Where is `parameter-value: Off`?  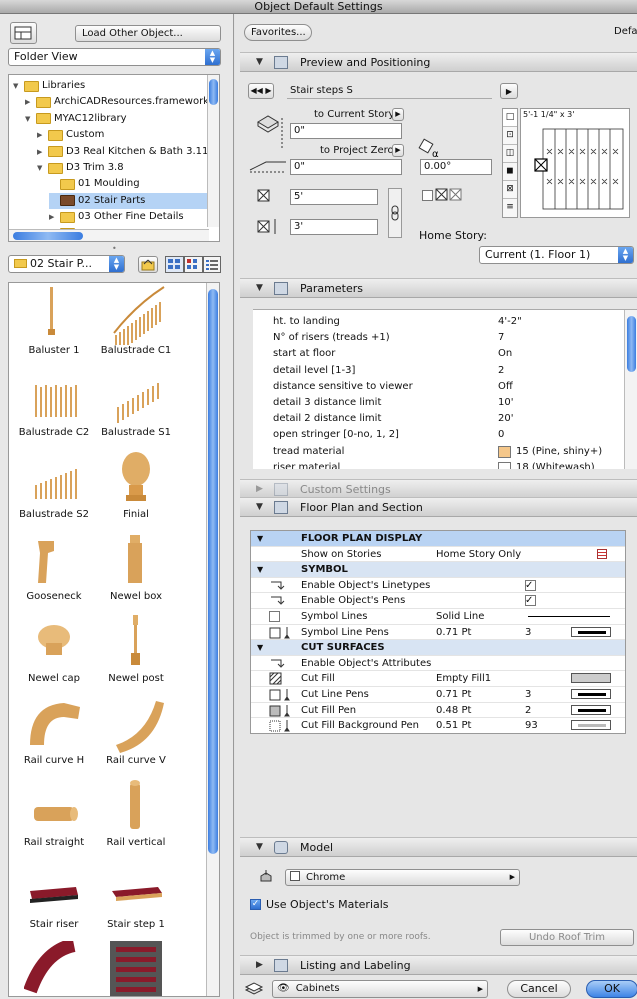 parameter-value: Off is located at coordinates (505, 387).